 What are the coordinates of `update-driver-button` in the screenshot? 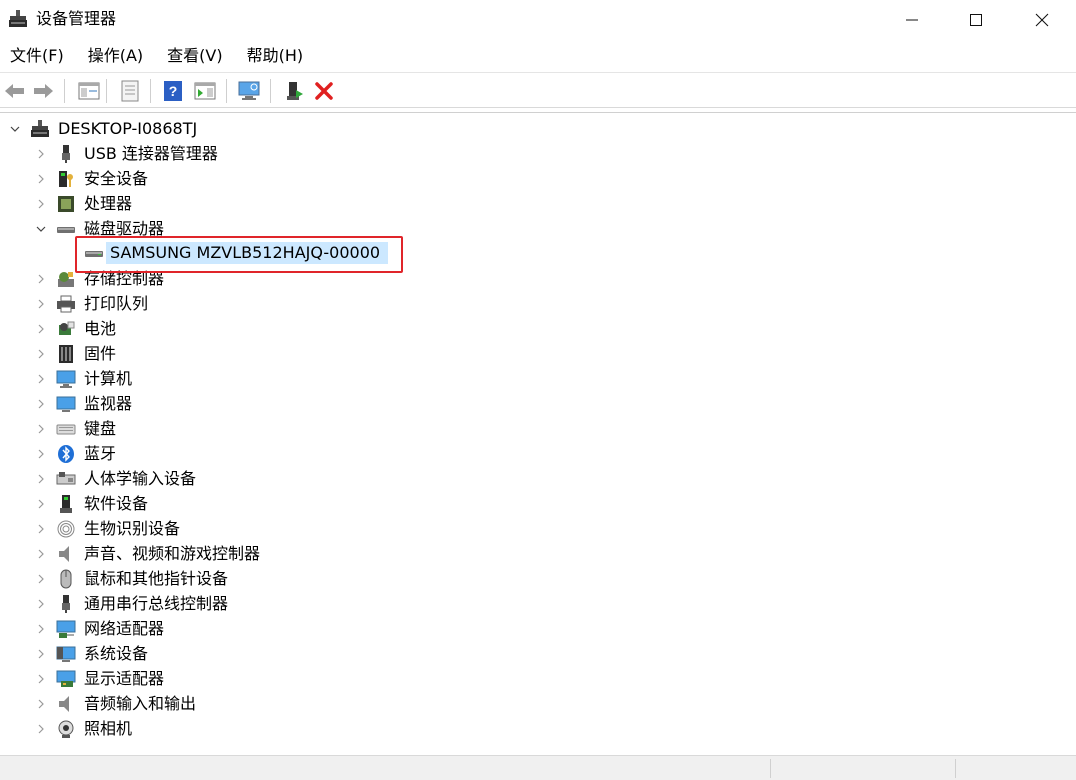 It's located at (294, 91).